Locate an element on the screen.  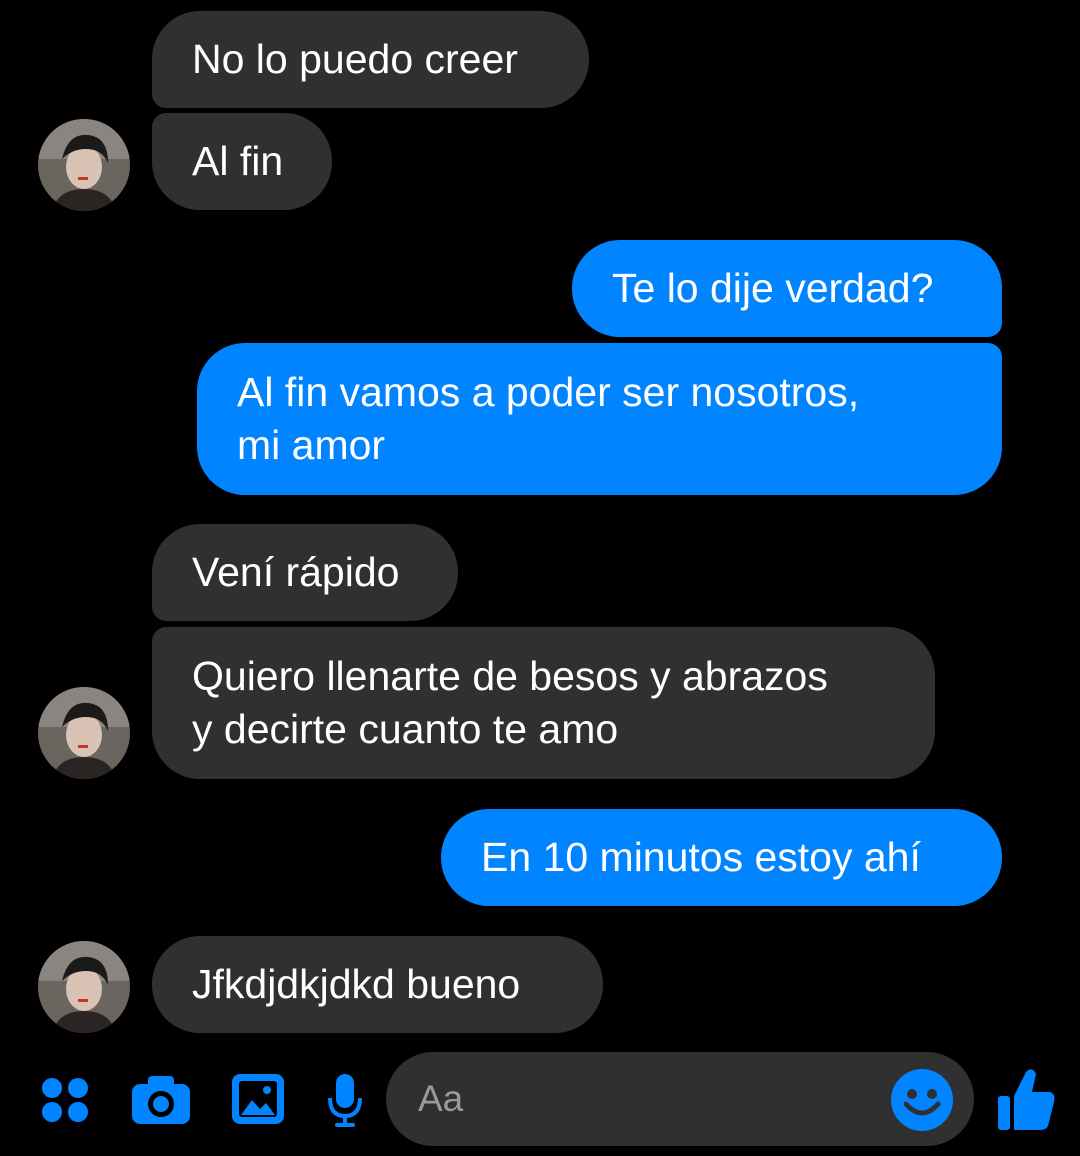
outgoing-message: En 10 minutos estoy ahí is located at coordinates (721, 857).